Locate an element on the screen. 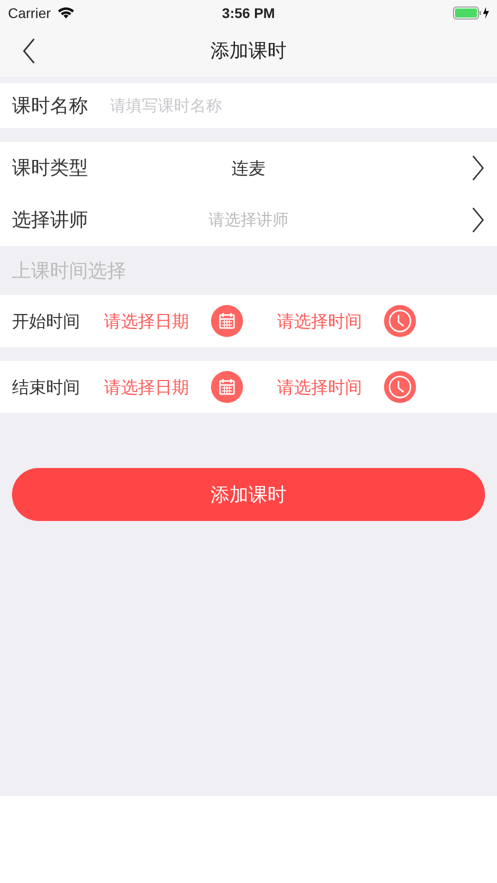 The height and width of the screenshot is (883, 497). submit-button: 添加课时 is located at coordinates (248, 494).